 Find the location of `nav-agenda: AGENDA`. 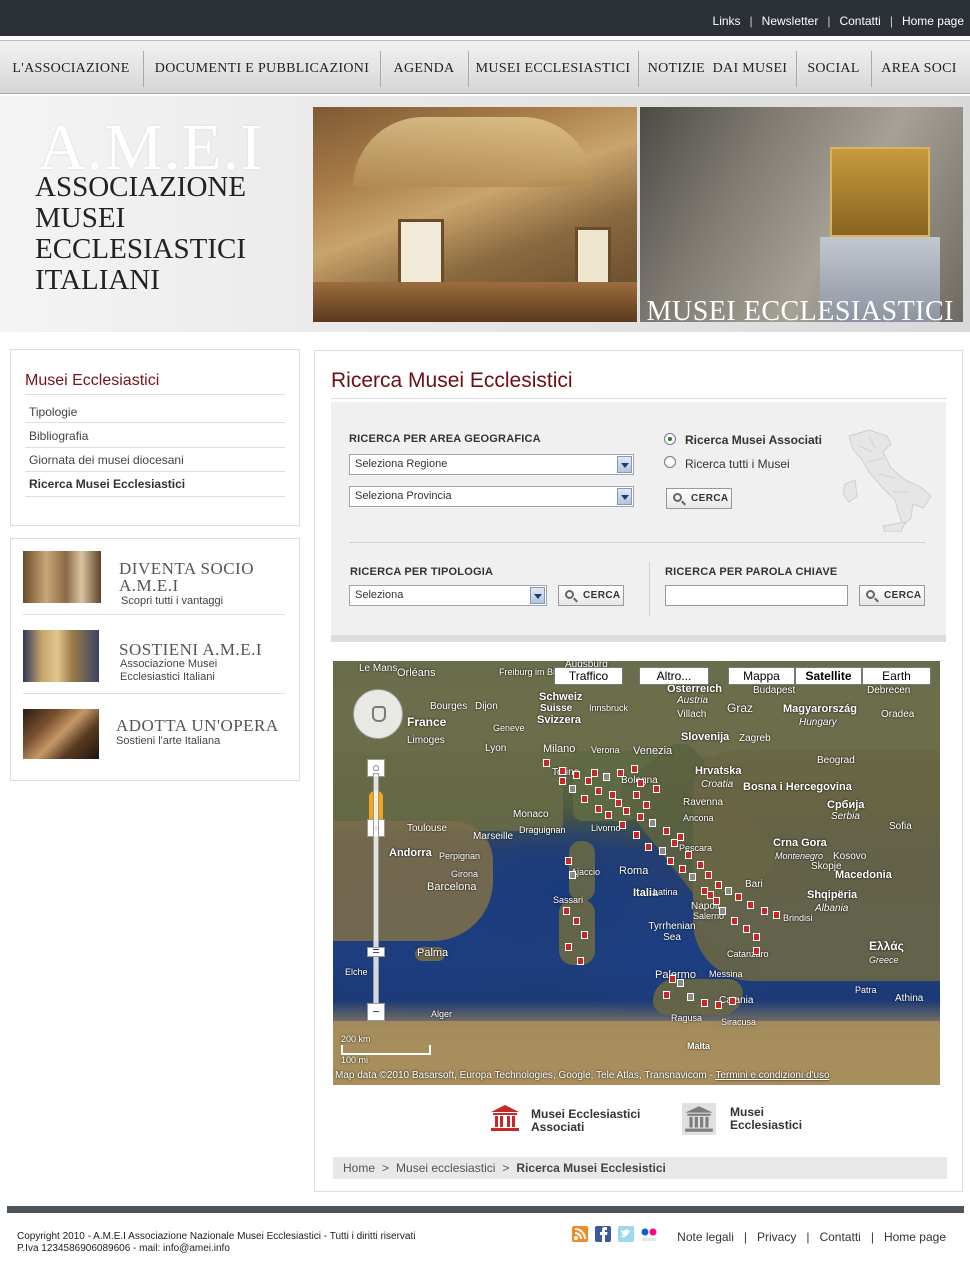

nav-agenda: AGENDA is located at coordinates (424, 68).